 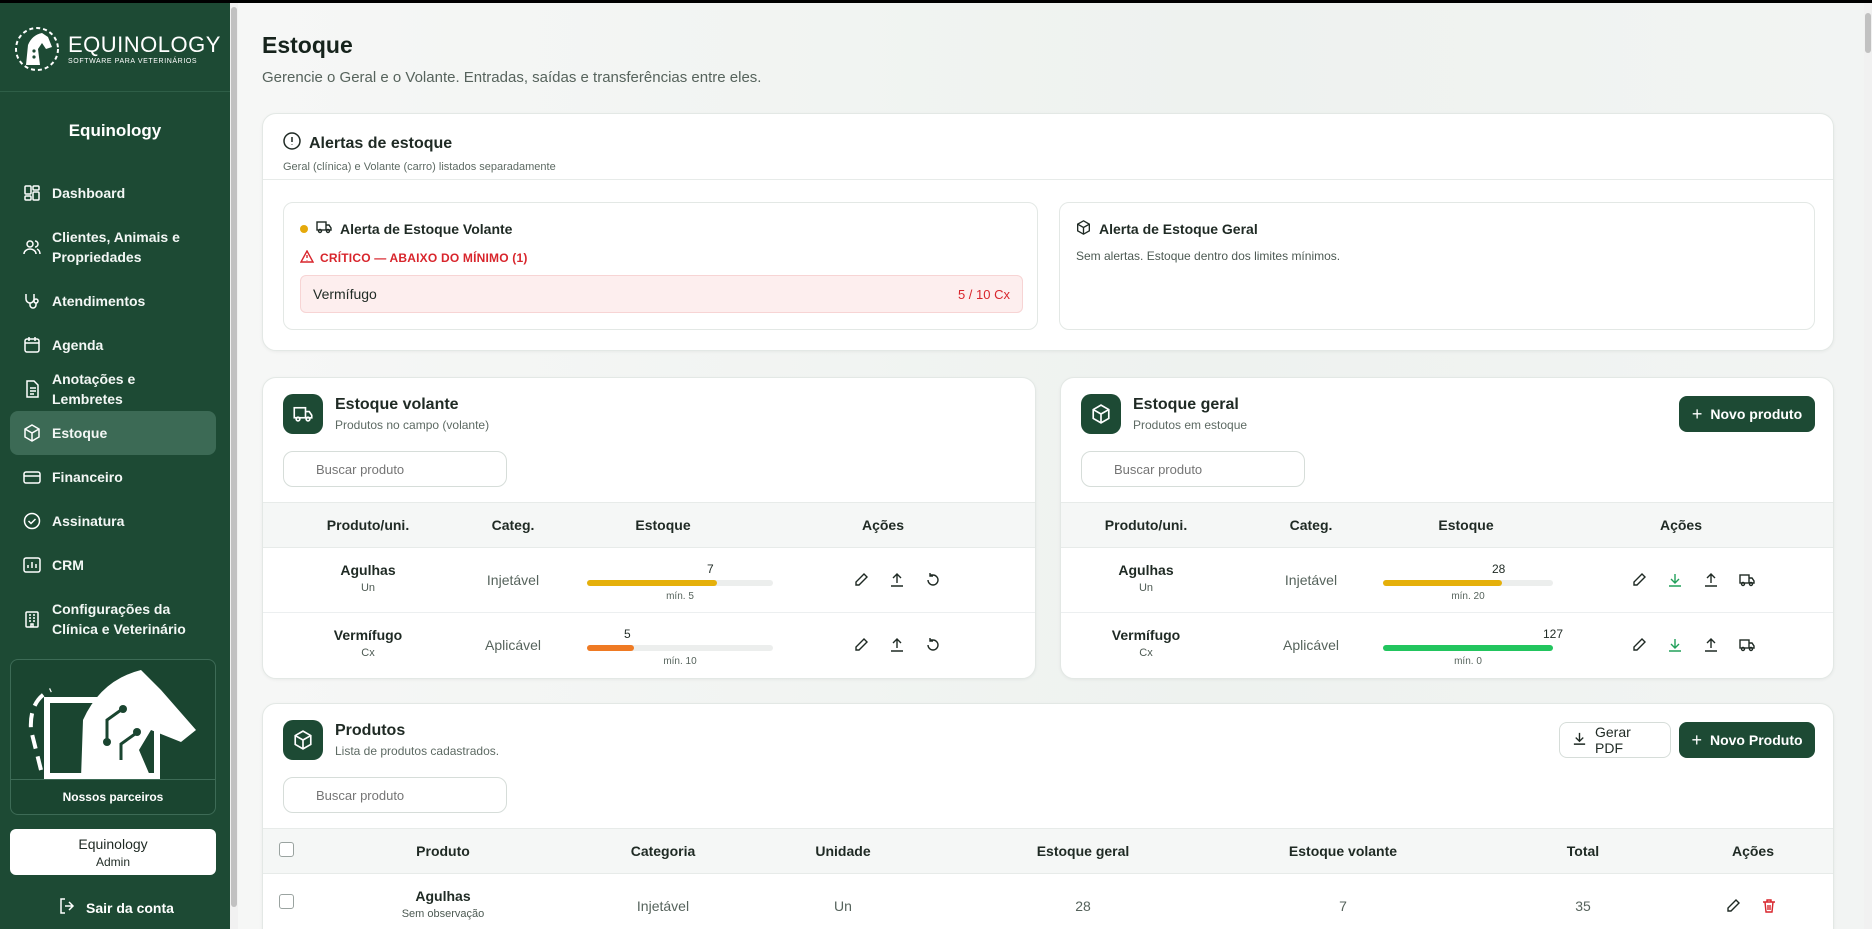 What do you see at coordinates (113, 619) in the screenshot?
I see `sidebar-item-settings: Configurações da Clínica e Veterinário` at bounding box center [113, 619].